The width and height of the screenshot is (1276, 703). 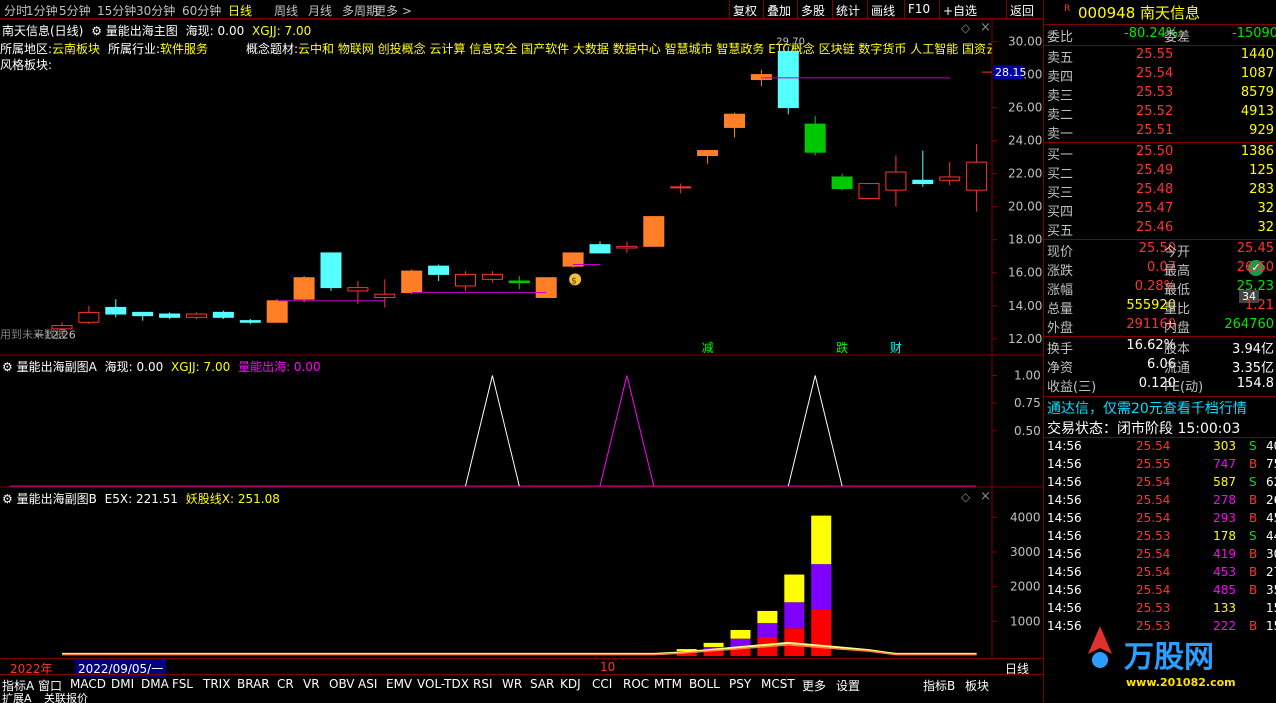 What do you see at coordinates (483, 684) in the screenshot?
I see `indicator-tab-14: RSI` at bounding box center [483, 684].